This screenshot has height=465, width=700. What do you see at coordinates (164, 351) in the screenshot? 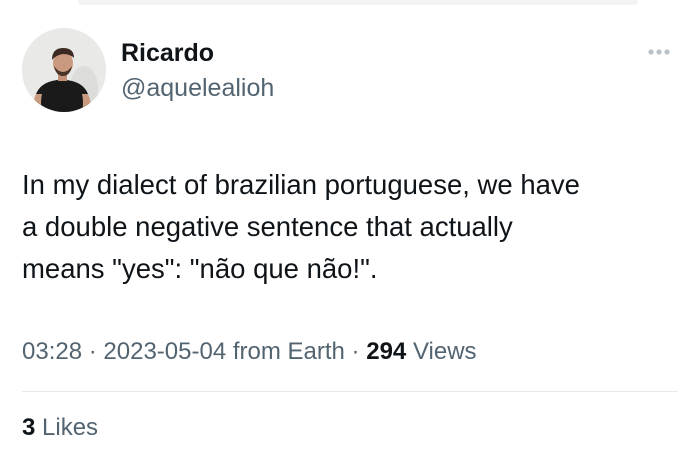
I see `tweet-date: 2023-05-04` at bounding box center [164, 351].